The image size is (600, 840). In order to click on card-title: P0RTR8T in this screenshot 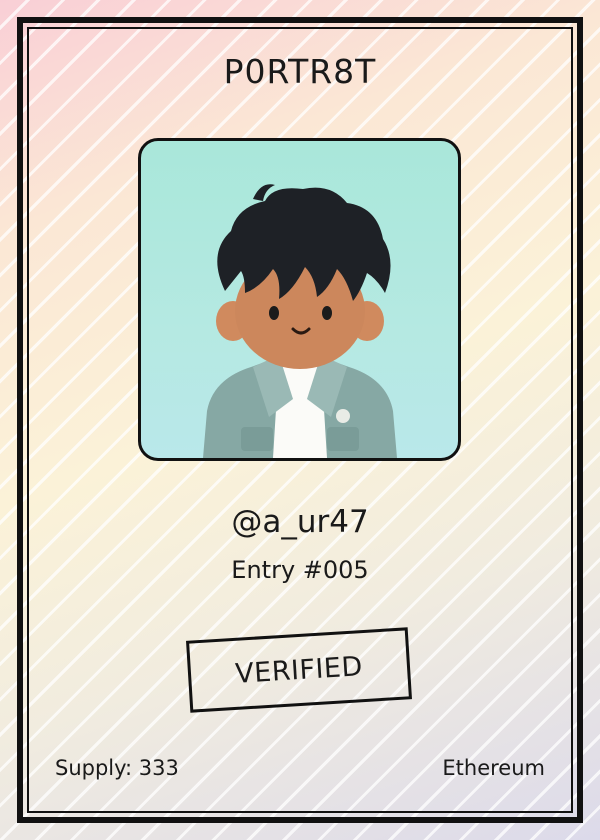, I will do `click(300, 71)`.